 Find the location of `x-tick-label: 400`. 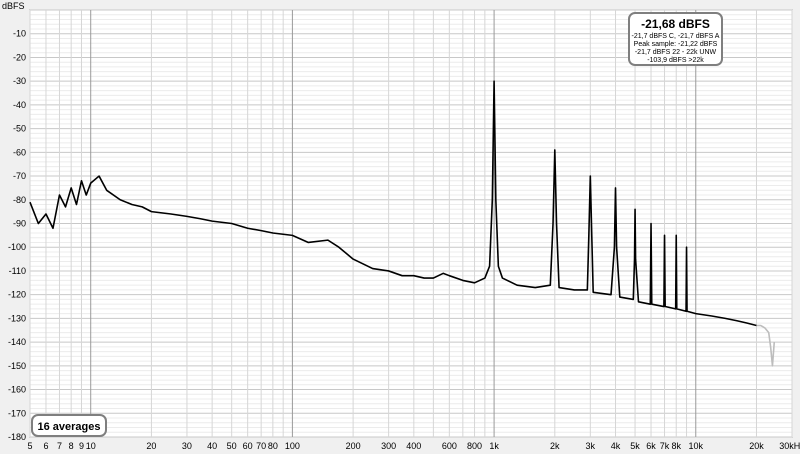

x-tick-label: 400 is located at coordinates (413, 446).